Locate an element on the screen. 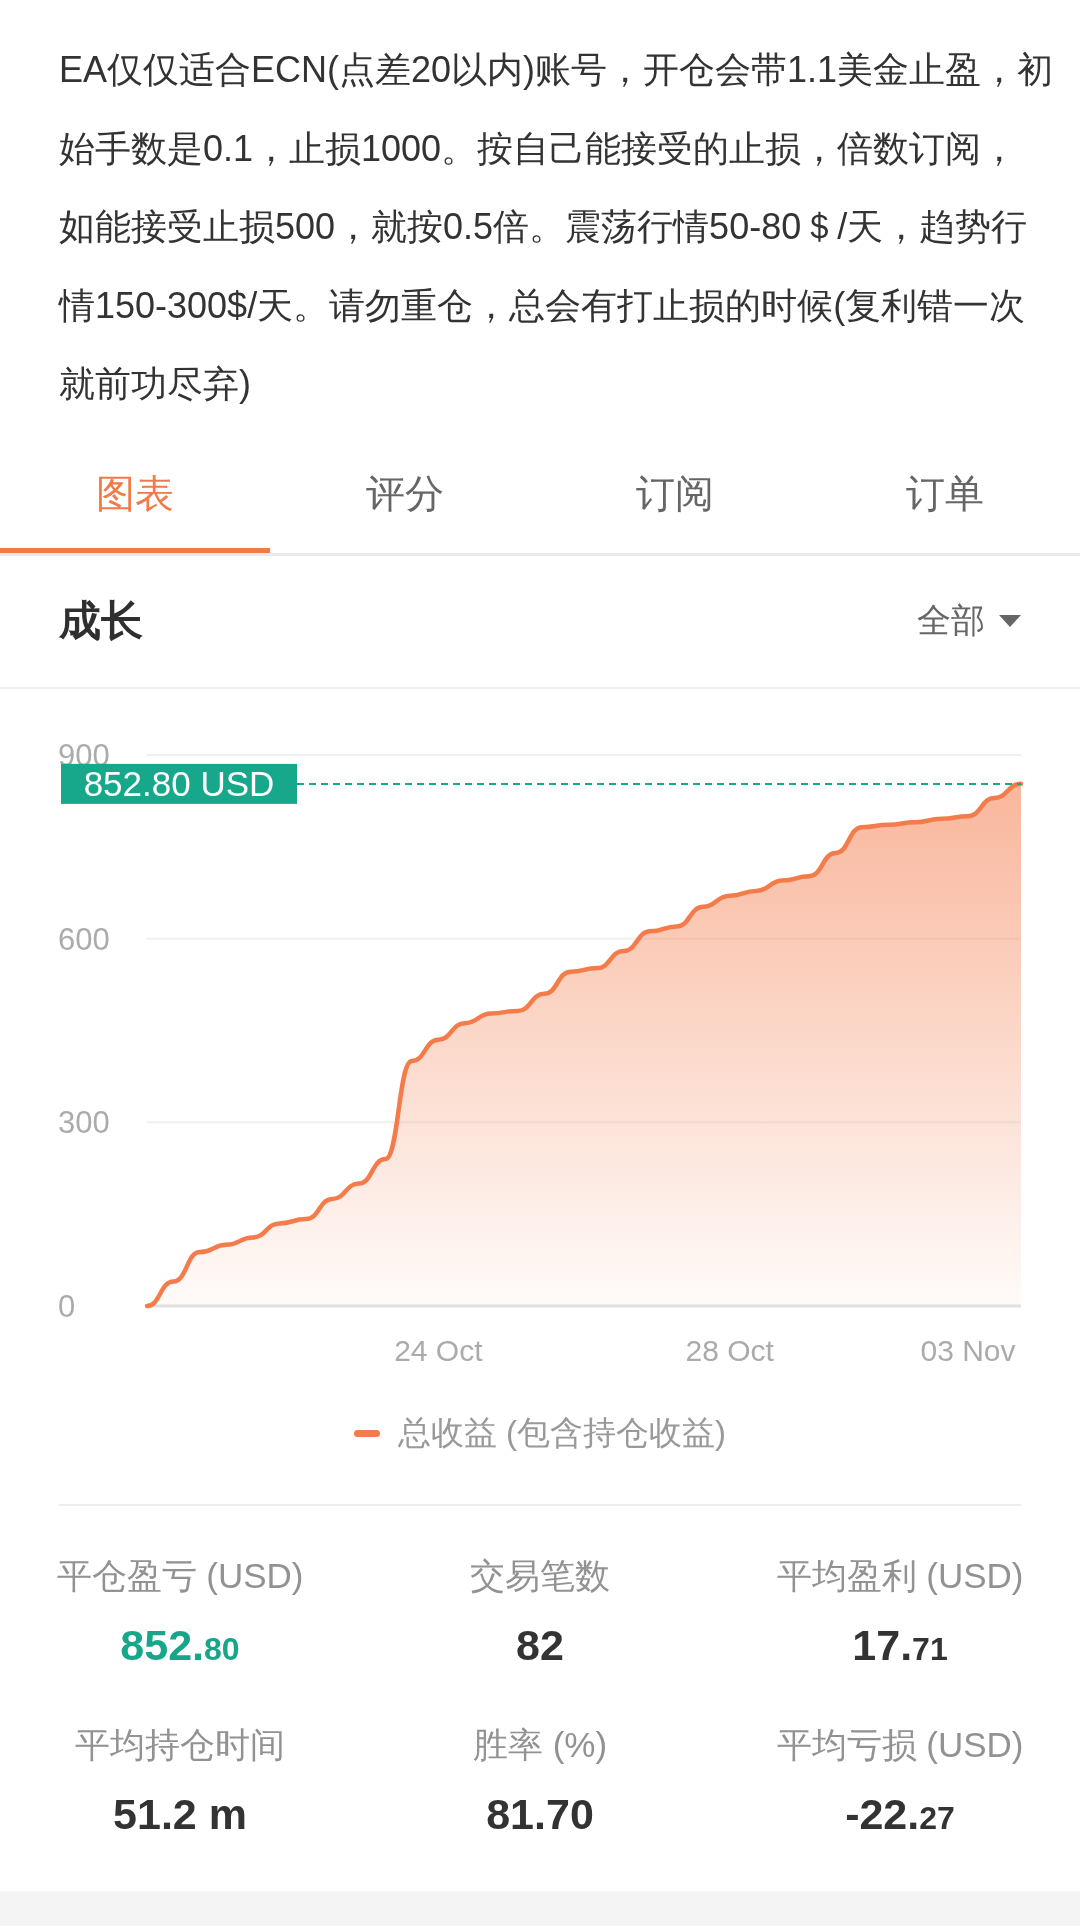 The width and height of the screenshot is (1080, 1926). tab: 订单 is located at coordinates (945, 496).